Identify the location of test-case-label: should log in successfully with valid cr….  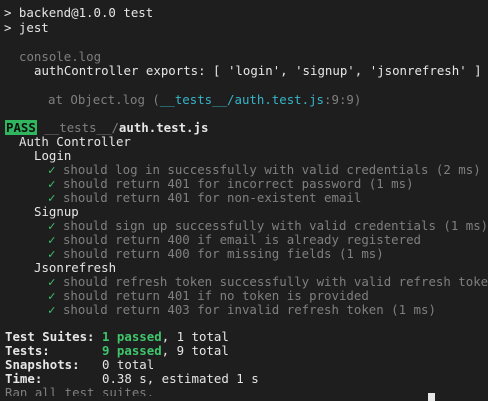
(271, 169).